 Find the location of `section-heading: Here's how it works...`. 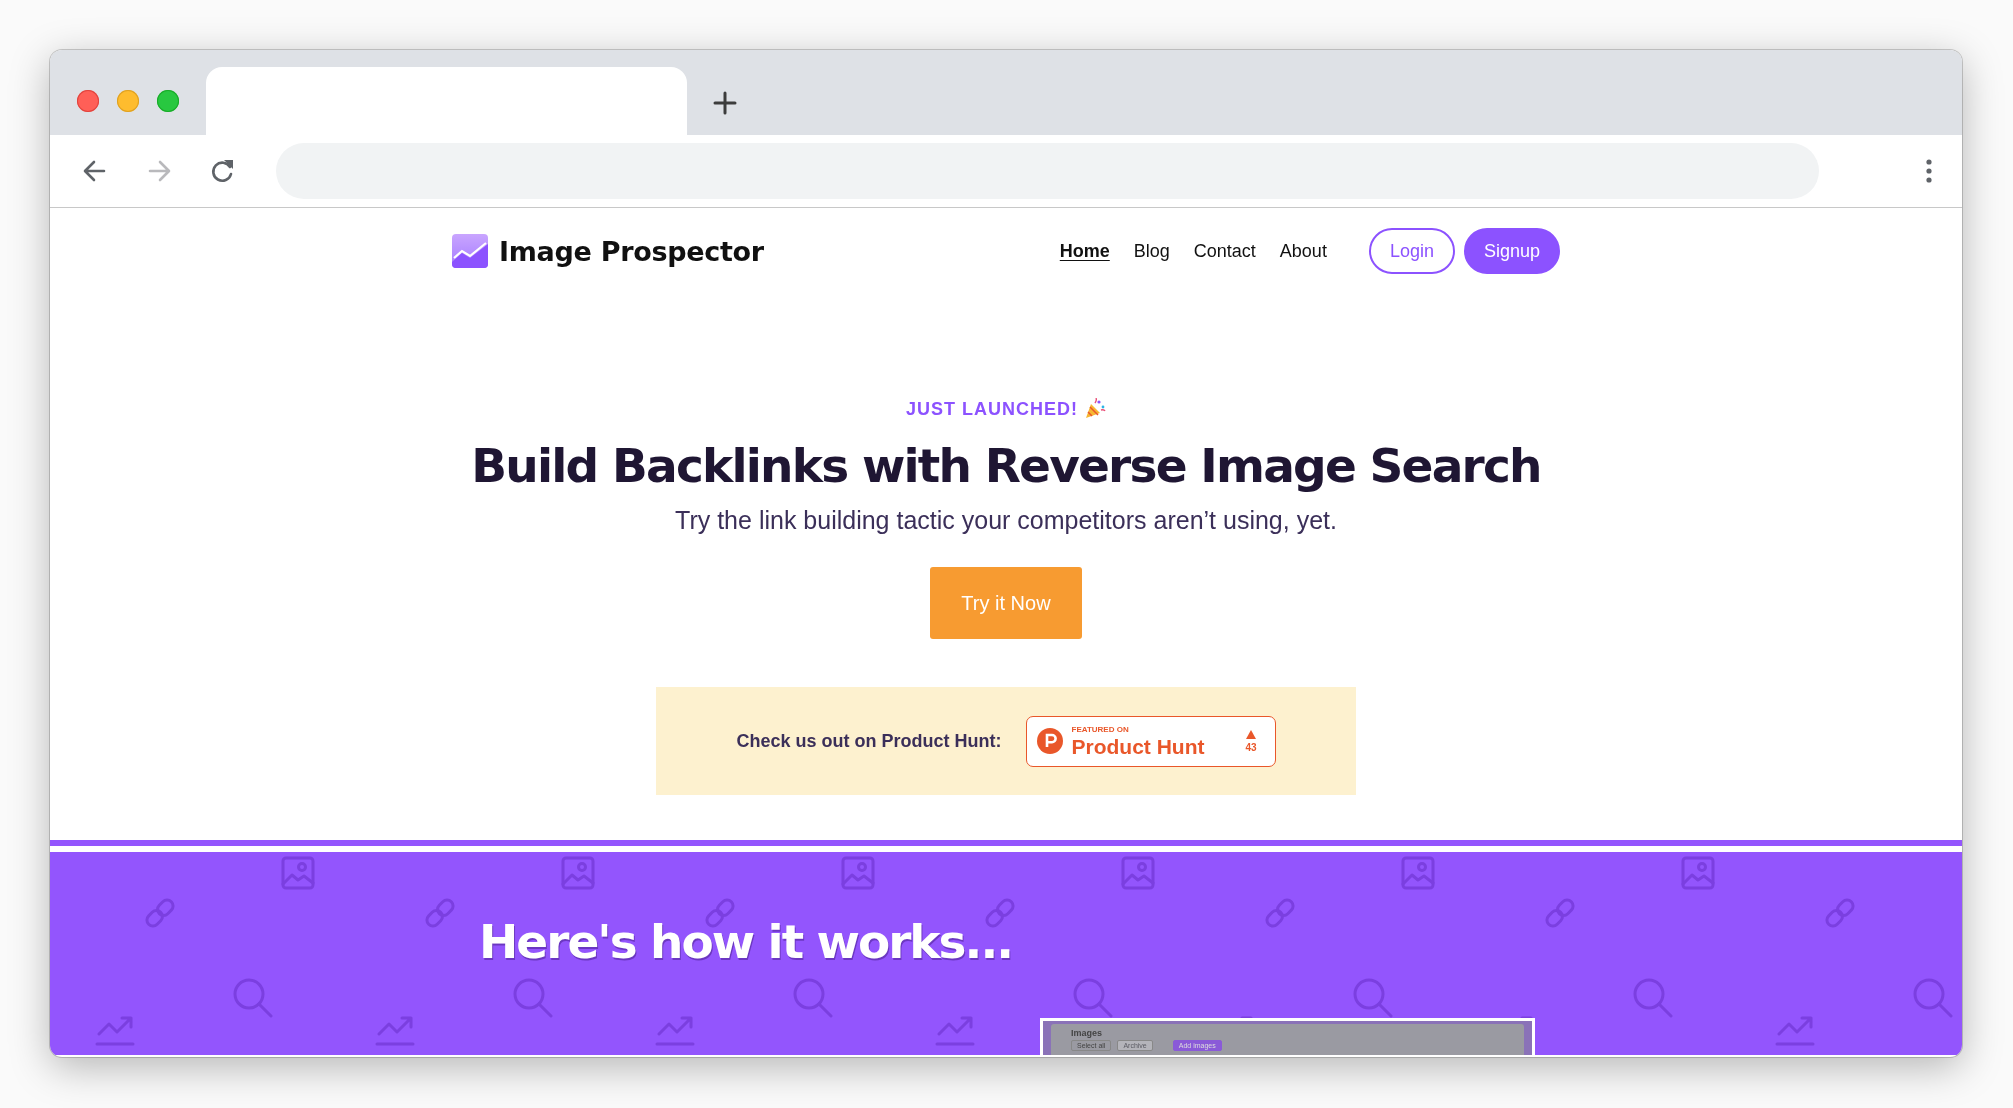

section-heading: Here's how it works... is located at coordinates (746, 941).